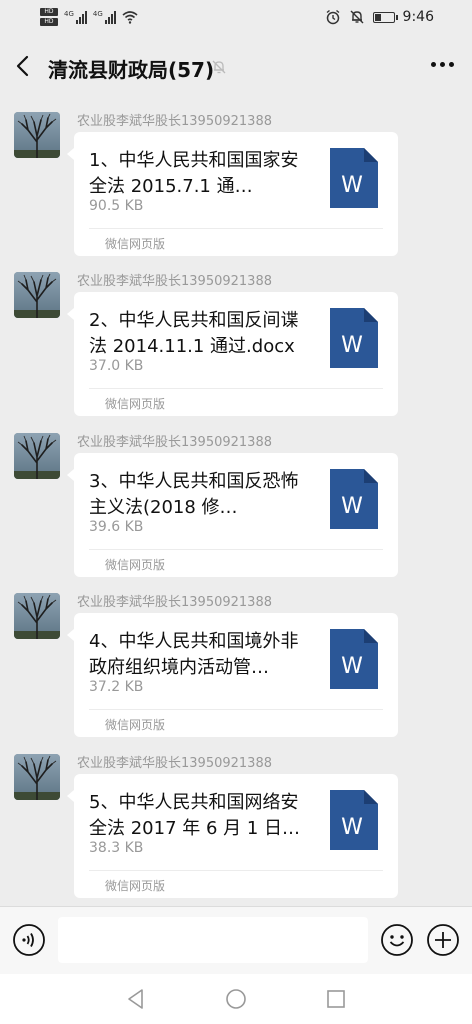 This screenshot has width=472, height=1024. What do you see at coordinates (332, 17) in the screenshot?
I see `alarm-icon` at bounding box center [332, 17].